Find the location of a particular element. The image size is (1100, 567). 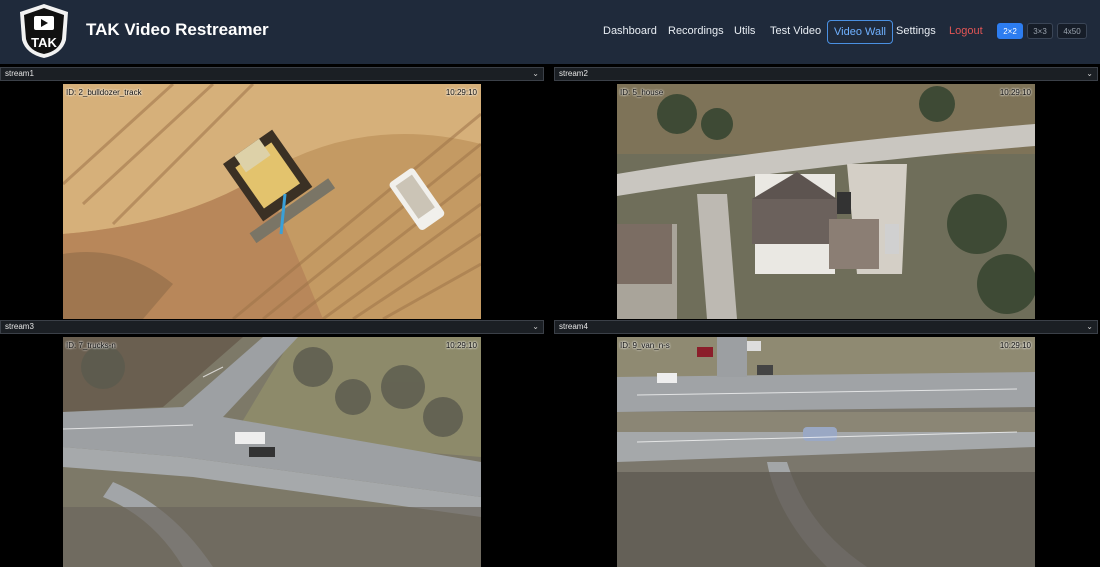

stream-select-4: stream4 ⌄ is located at coordinates (826, 327).